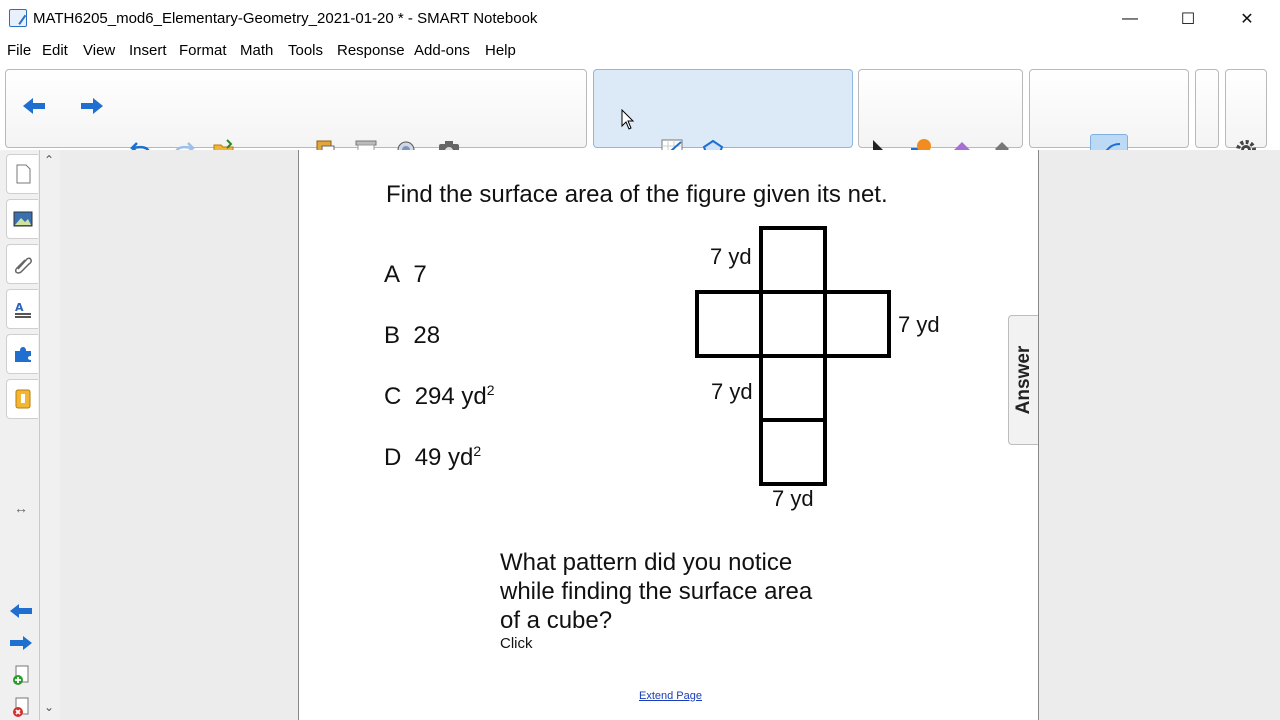  What do you see at coordinates (412, 336) in the screenshot?
I see `choice-b: B 28` at bounding box center [412, 336].